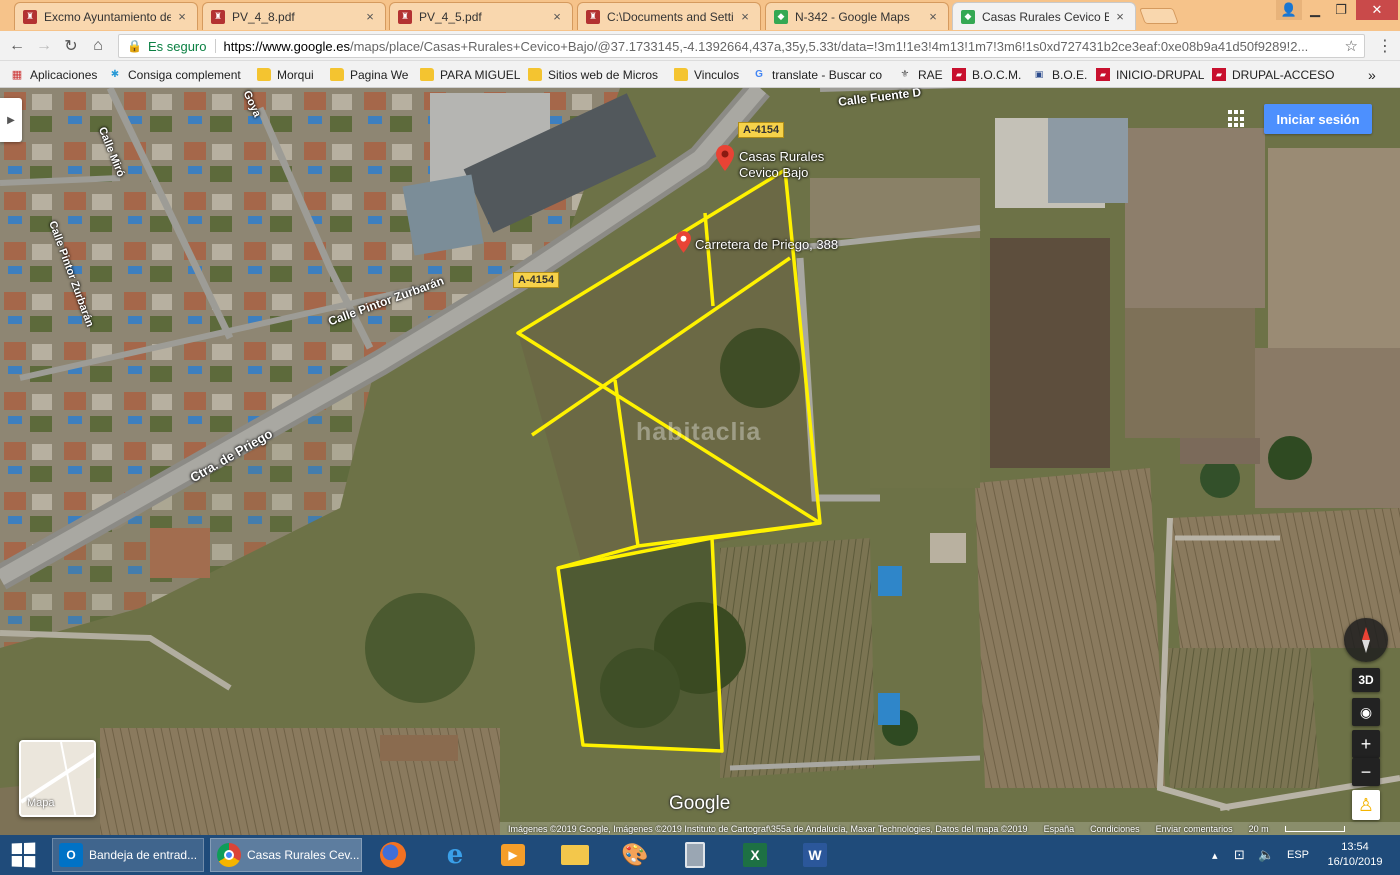 This screenshot has height=875, width=1400. I want to click on bookmark-apps: ▦ Aplicaciones, so click(54, 74).